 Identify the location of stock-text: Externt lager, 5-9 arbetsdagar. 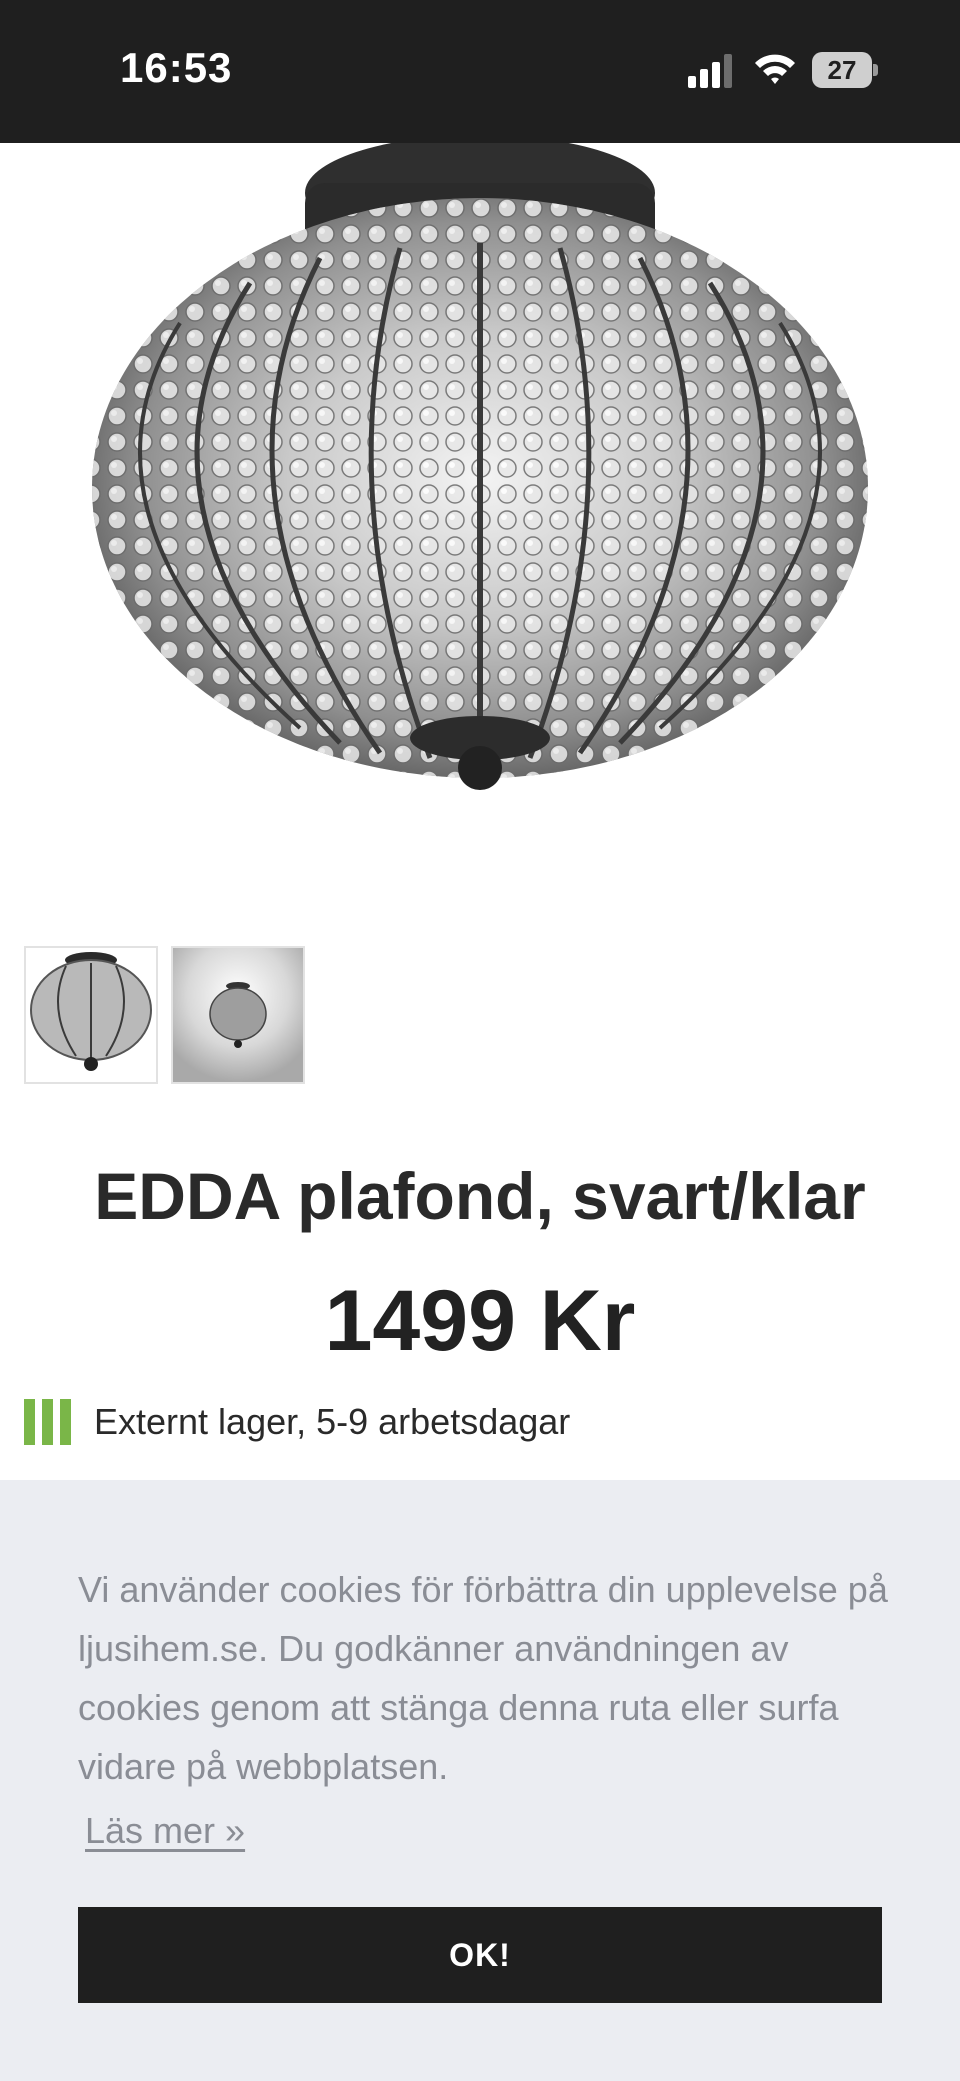
(332, 1421).